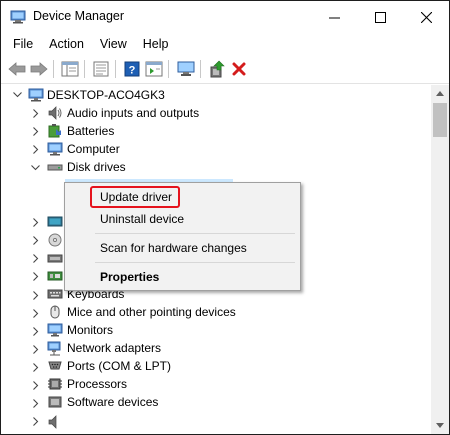  Describe the element at coordinates (225, 17) in the screenshot. I see `title-bar: Device Manager` at that location.